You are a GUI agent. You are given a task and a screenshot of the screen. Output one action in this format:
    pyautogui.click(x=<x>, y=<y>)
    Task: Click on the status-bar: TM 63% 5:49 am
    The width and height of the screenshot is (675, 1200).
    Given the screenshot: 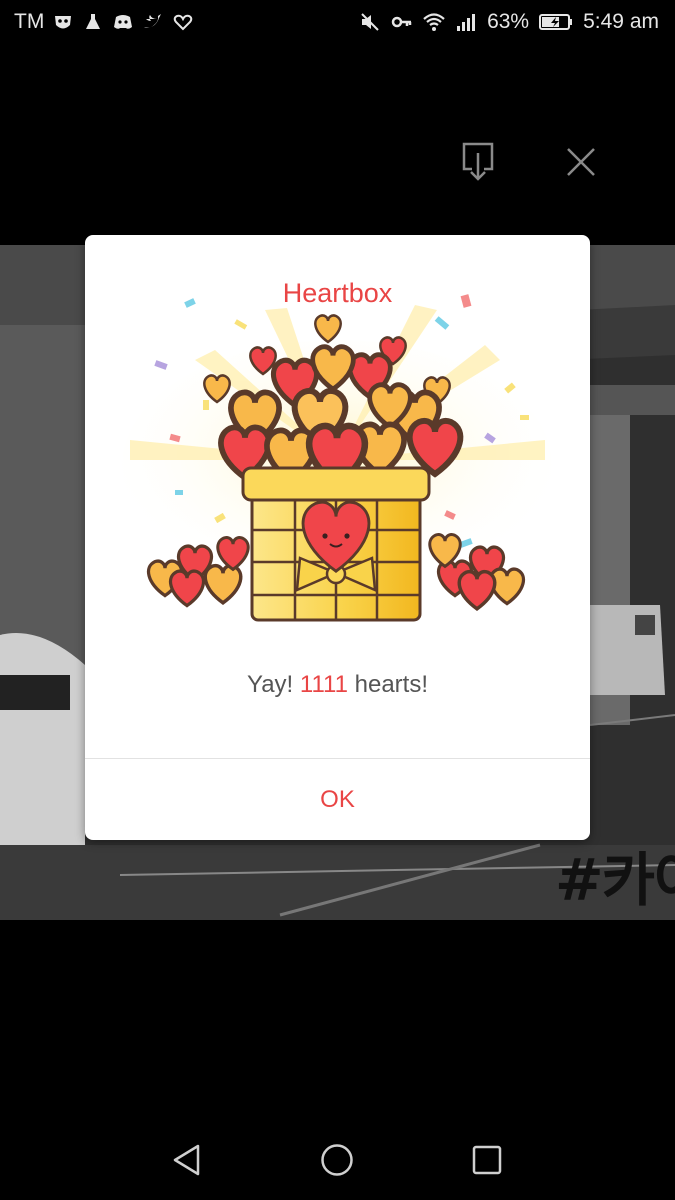 What is the action you would take?
    pyautogui.click(x=337, y=23)
    